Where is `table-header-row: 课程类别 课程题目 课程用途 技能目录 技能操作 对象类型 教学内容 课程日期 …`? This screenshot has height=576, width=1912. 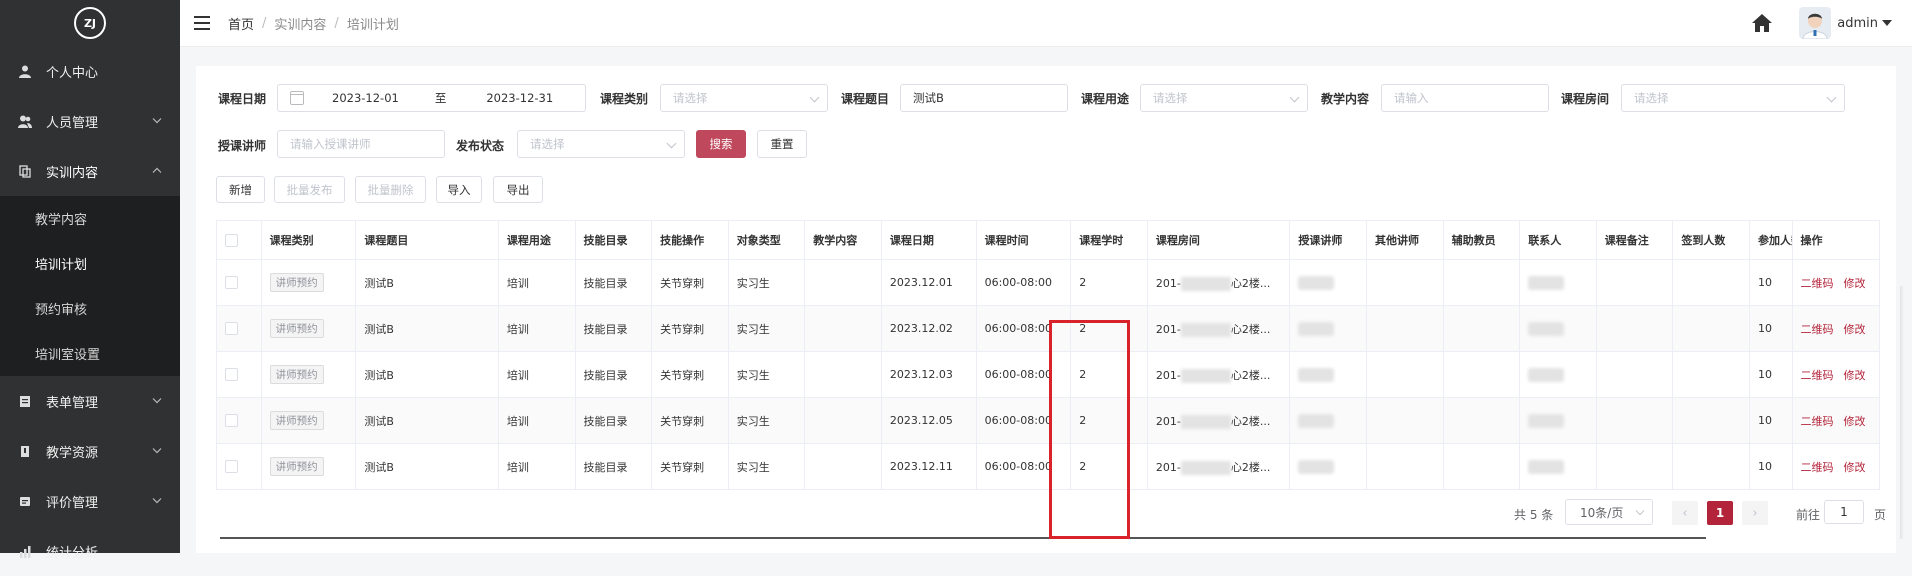 table-header-row: 课程类别 课程题目 课程用途 技能目录 技能操作 对象类型 教学内容 课程日期 … is located at coordinates (1048, 240).